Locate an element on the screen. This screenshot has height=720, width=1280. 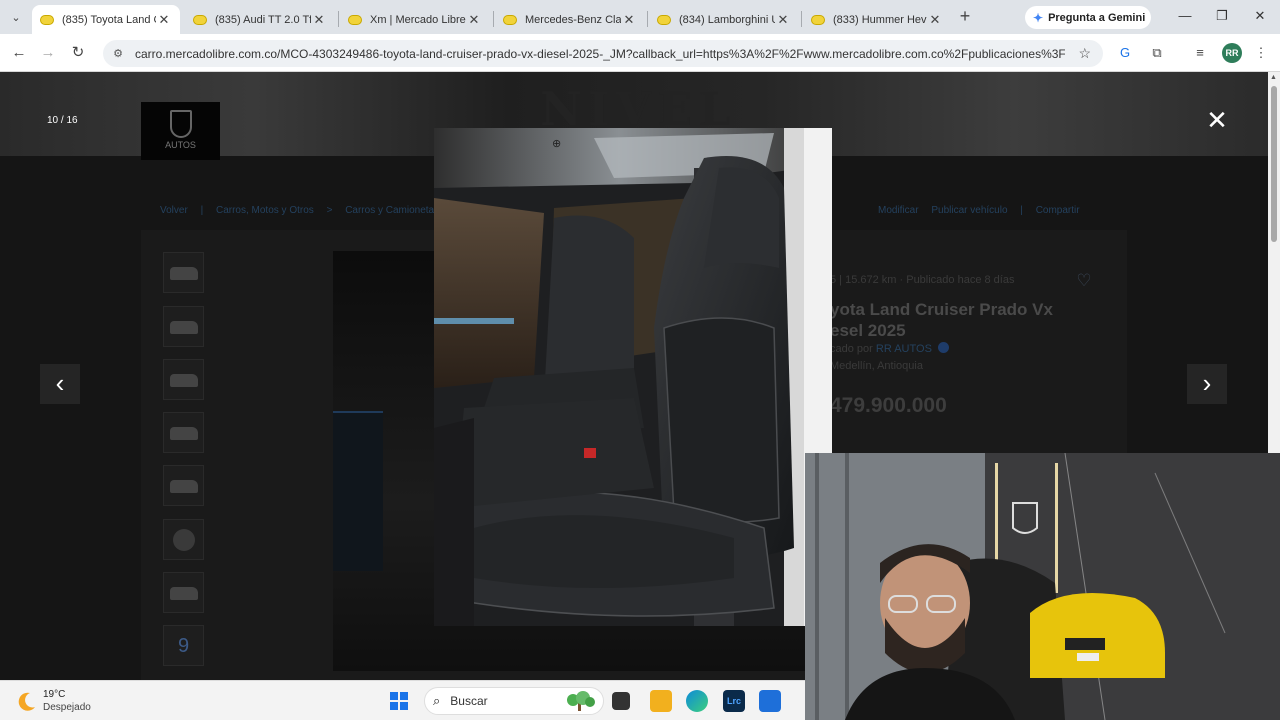
tab-search-chevron-icon: ⌄ is located at coordinates (16, 17).